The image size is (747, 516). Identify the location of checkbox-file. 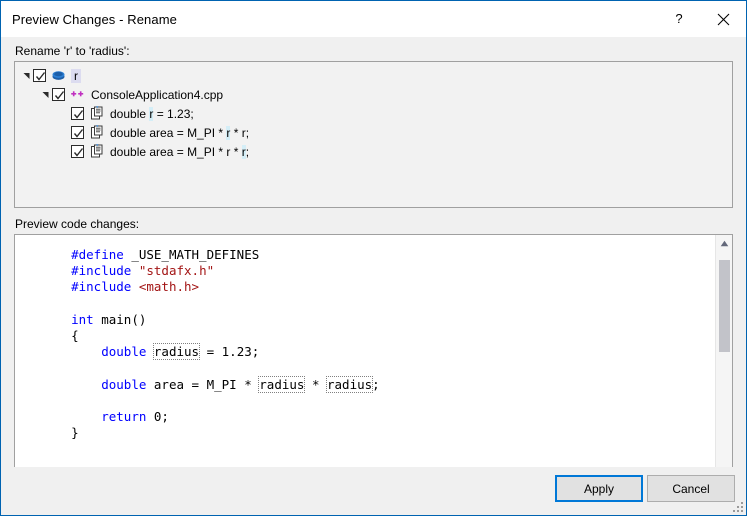
(58, 94).